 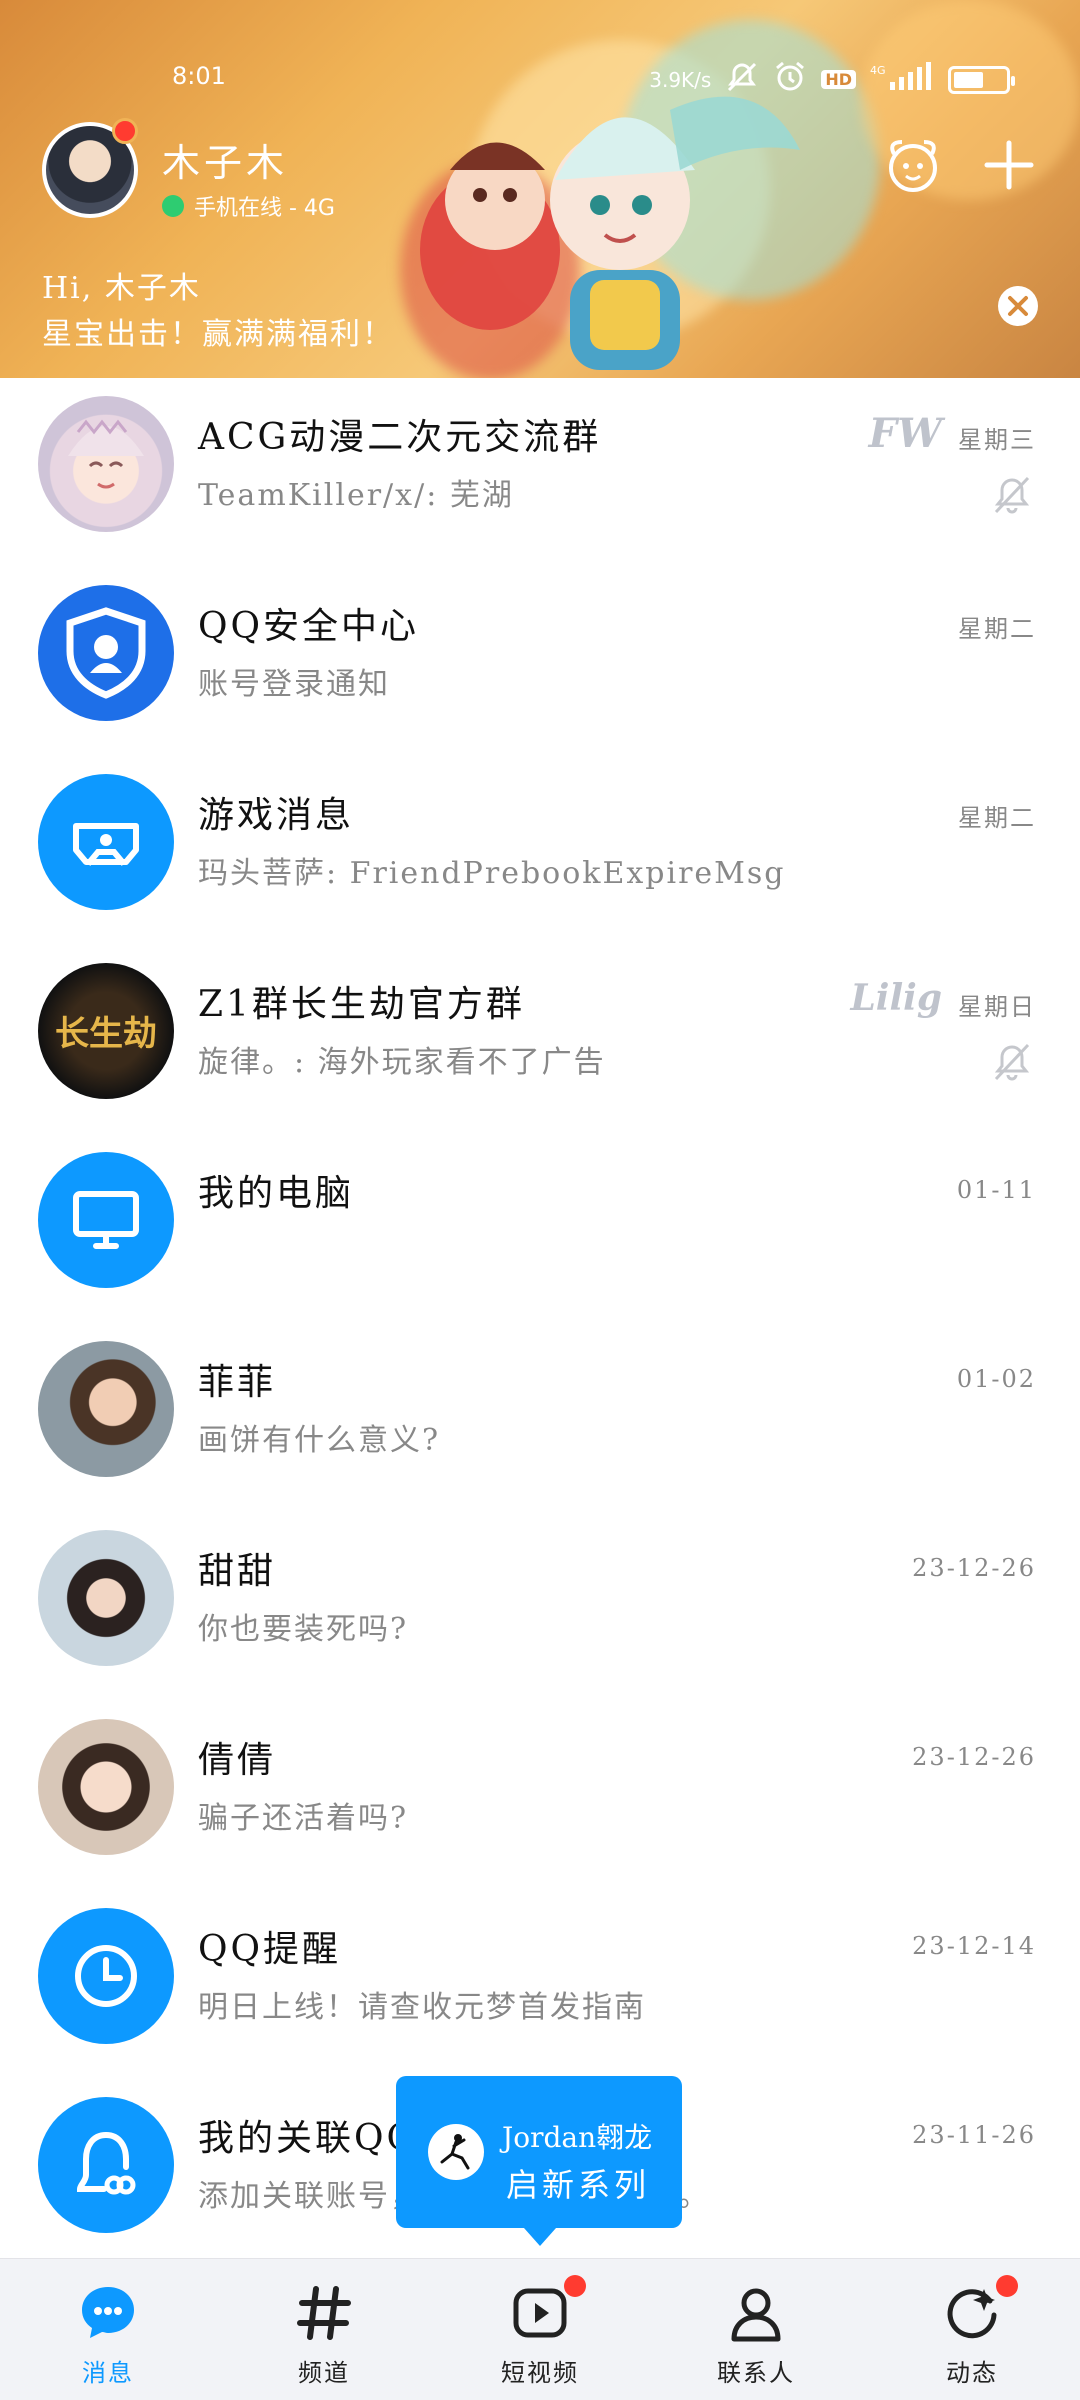 I want to click on chat-preview: 旋律。: 海外玩家看不了广告, so click(x=402, y=1062).